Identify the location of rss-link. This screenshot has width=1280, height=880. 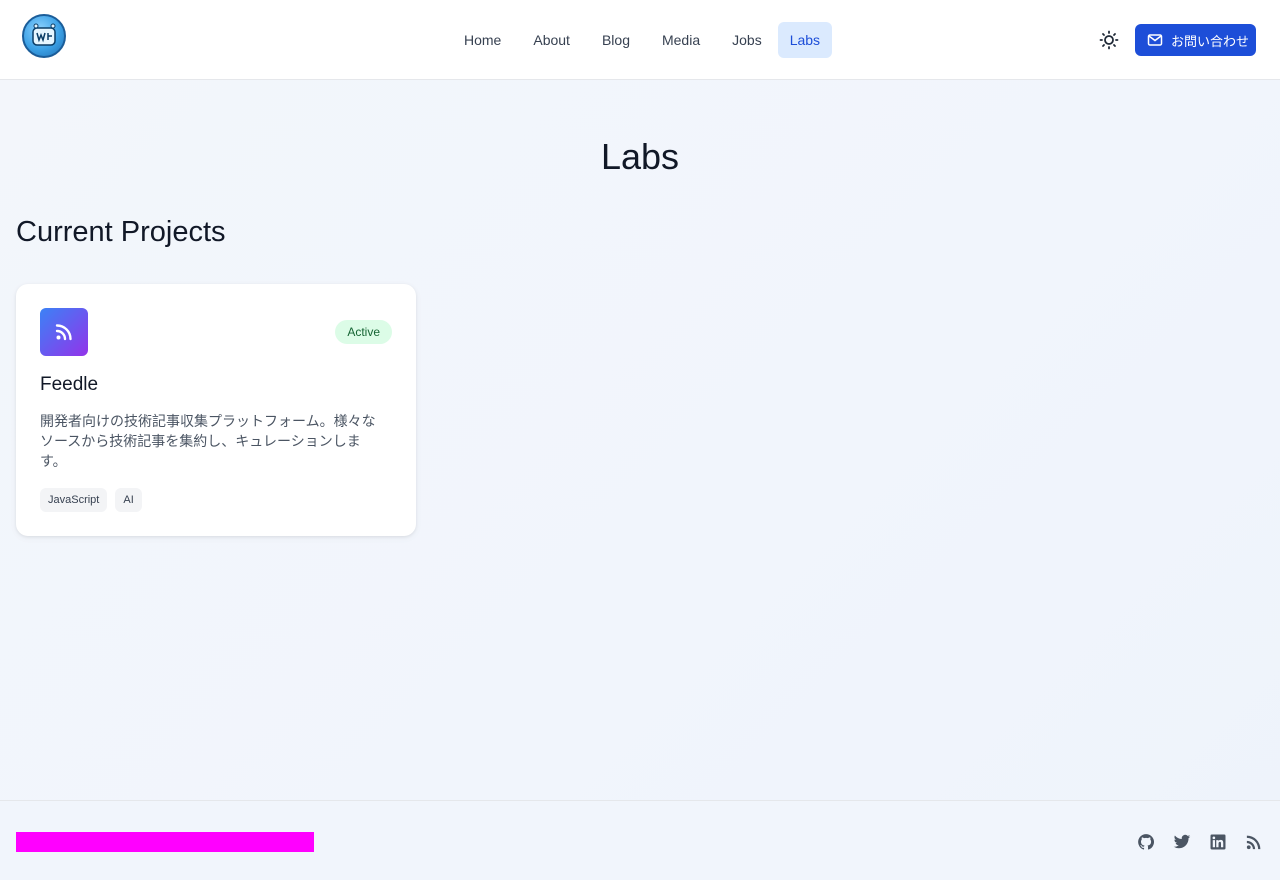
(1254, 842).